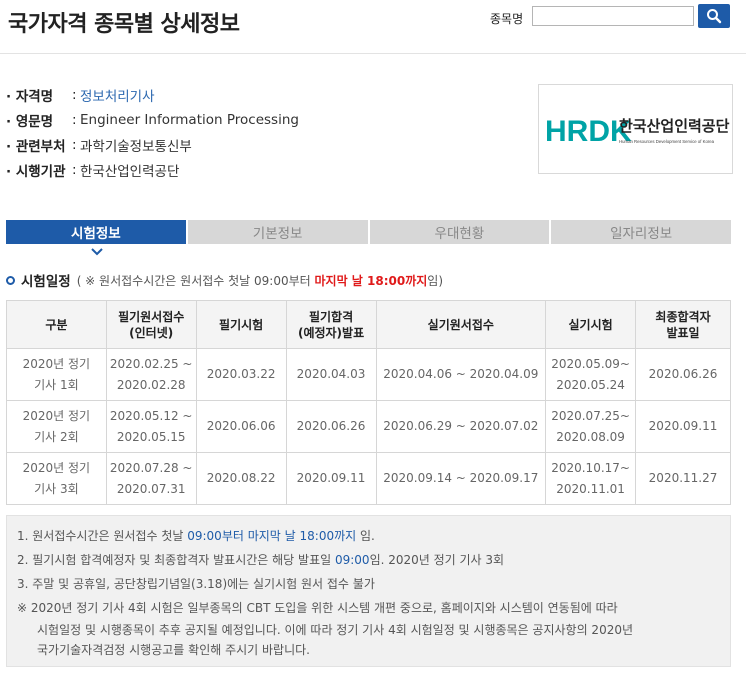 Image resolution: width=746 pixels, height=675 pixels. I want to click on page-header: 국가자격 종목별 상세정보 종목명, so click(373, 27).